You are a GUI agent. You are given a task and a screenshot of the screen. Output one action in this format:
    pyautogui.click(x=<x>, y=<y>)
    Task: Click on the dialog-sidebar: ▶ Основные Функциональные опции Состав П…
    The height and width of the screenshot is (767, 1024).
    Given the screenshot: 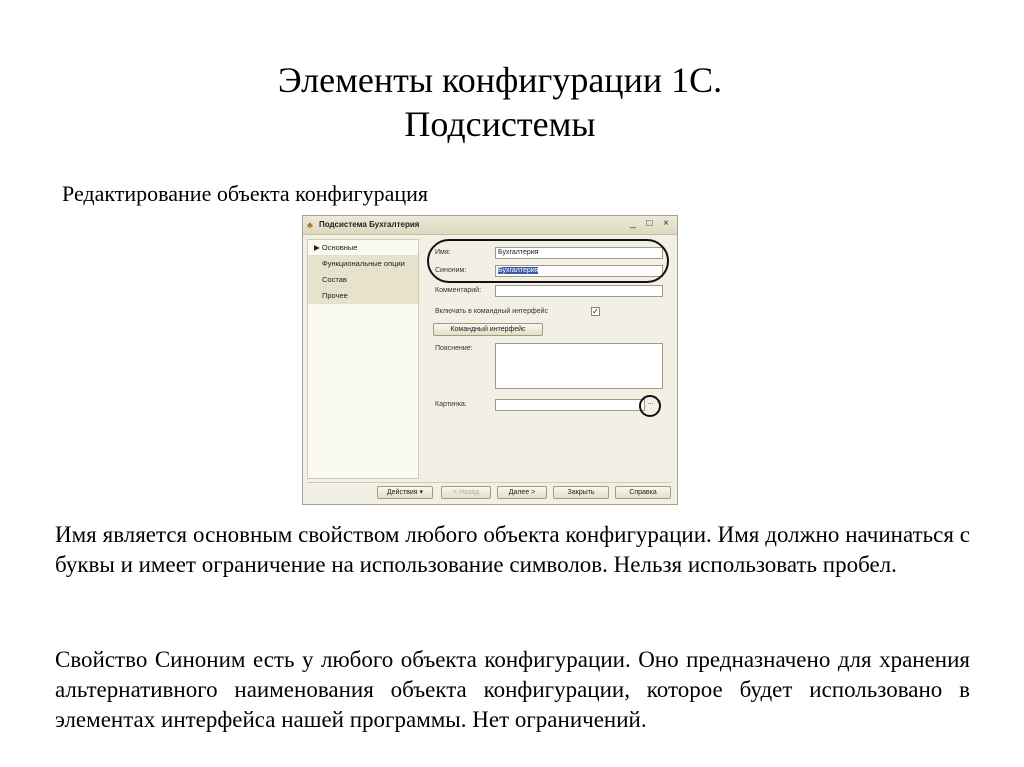 What is the action you would take?
    pyautogui.click(x=363, y=359)
    